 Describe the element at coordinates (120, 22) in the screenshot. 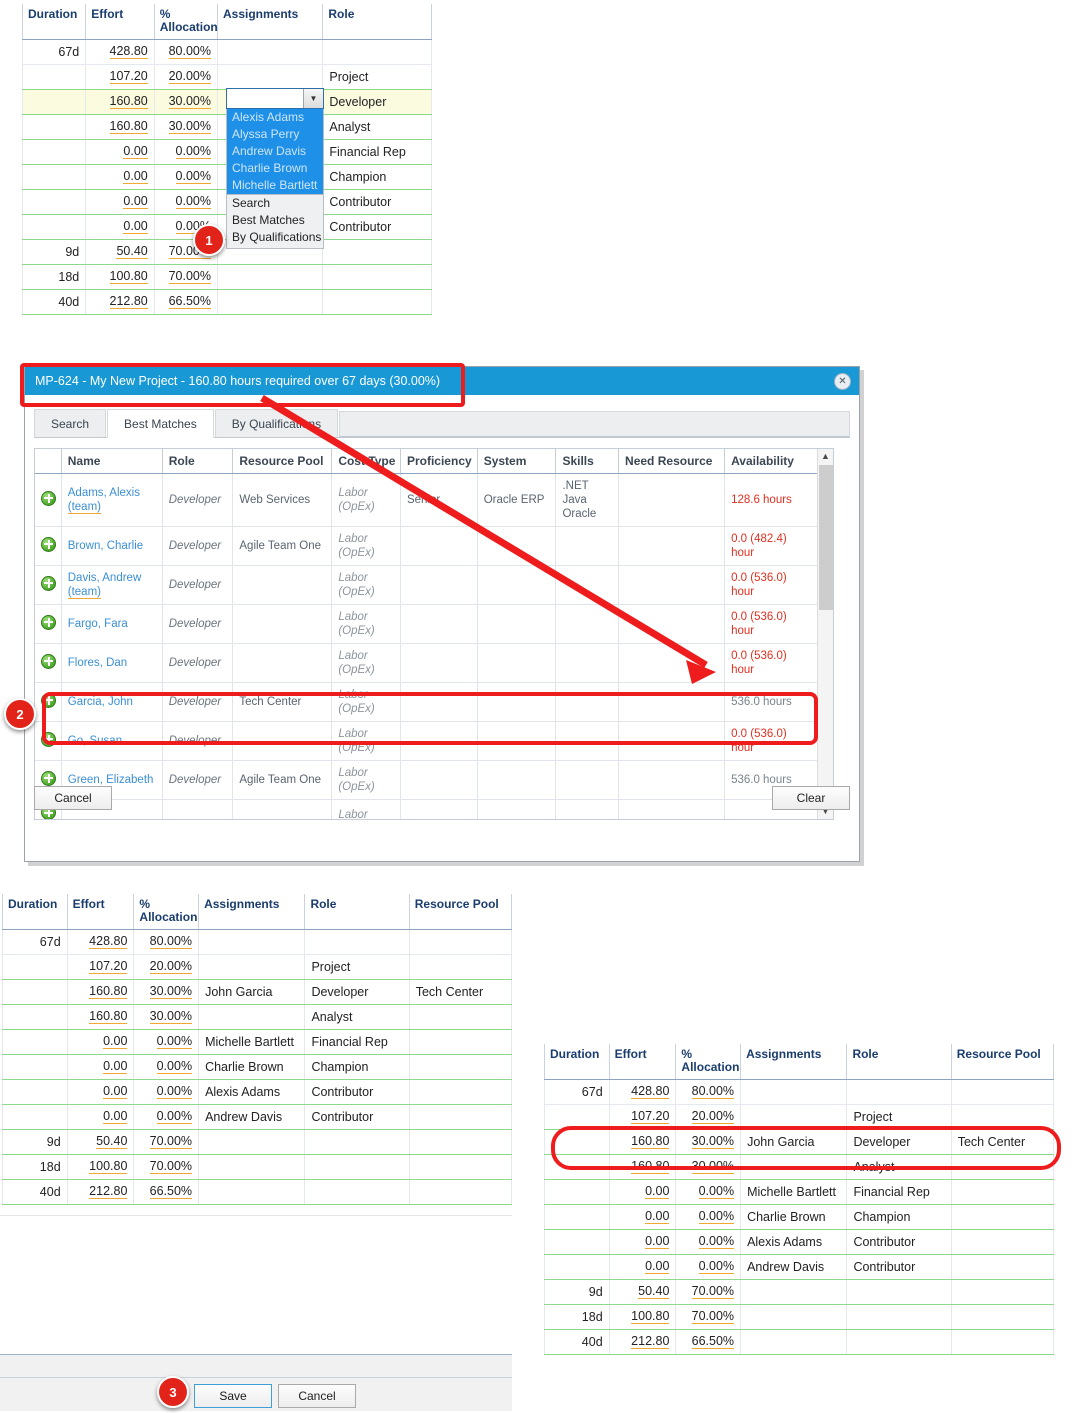

I see `col-effort: Effort` at that location.